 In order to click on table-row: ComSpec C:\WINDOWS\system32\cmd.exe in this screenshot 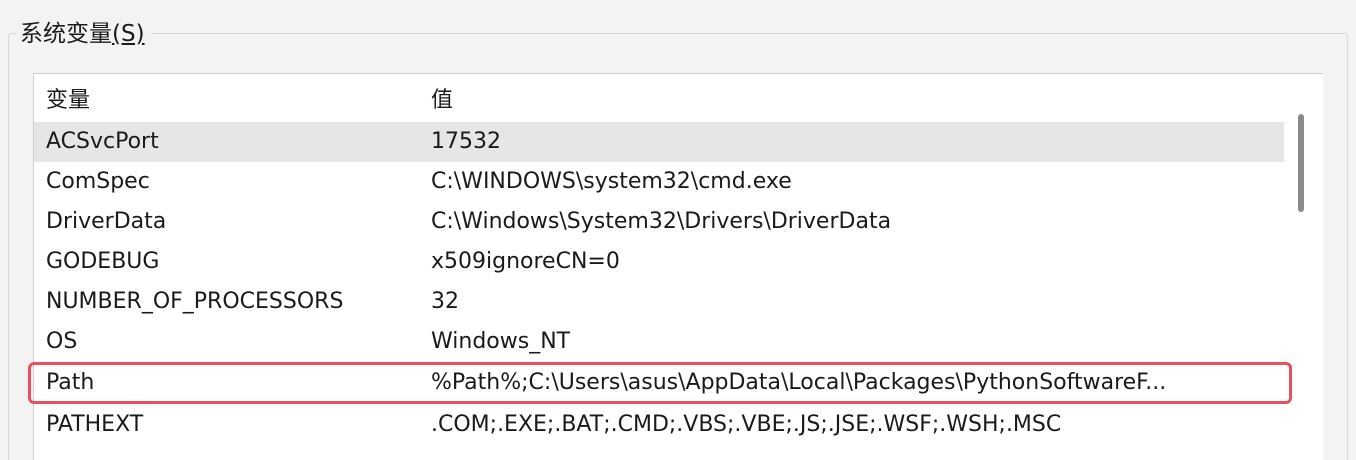, I will do `click(659, 182)`.